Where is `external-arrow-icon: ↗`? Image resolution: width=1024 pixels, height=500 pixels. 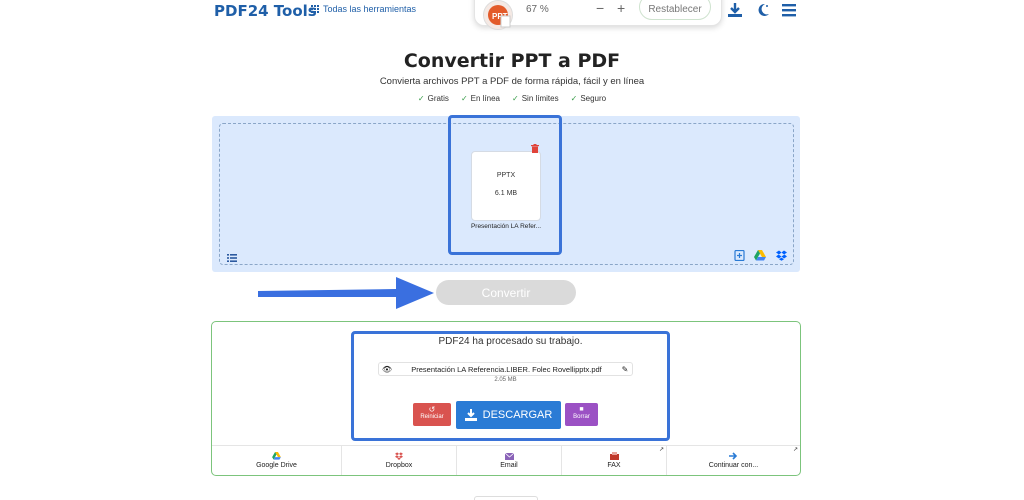 external-arrow-icon: ↗ is located at coordinates (661, 450).